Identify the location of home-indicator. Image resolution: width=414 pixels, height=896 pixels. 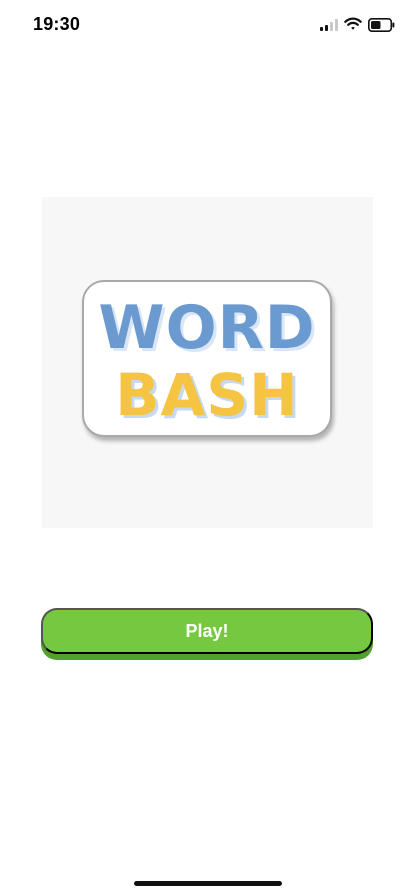
(208, 883).